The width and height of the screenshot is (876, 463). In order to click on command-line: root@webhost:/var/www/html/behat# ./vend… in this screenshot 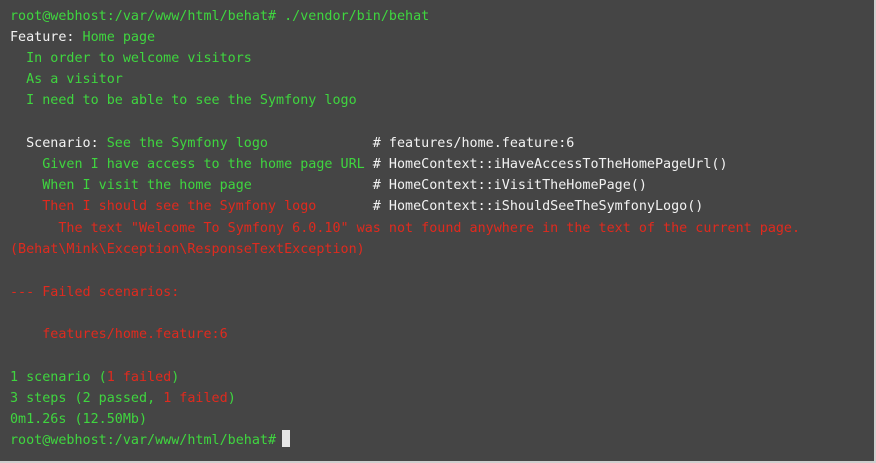, I will do `click(219, 16)`.